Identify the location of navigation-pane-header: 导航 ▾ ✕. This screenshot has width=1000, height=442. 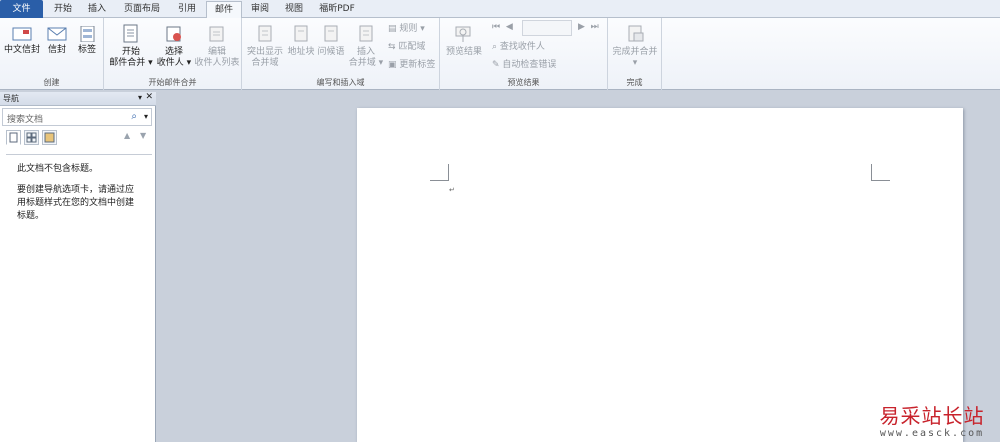
(78, 99).